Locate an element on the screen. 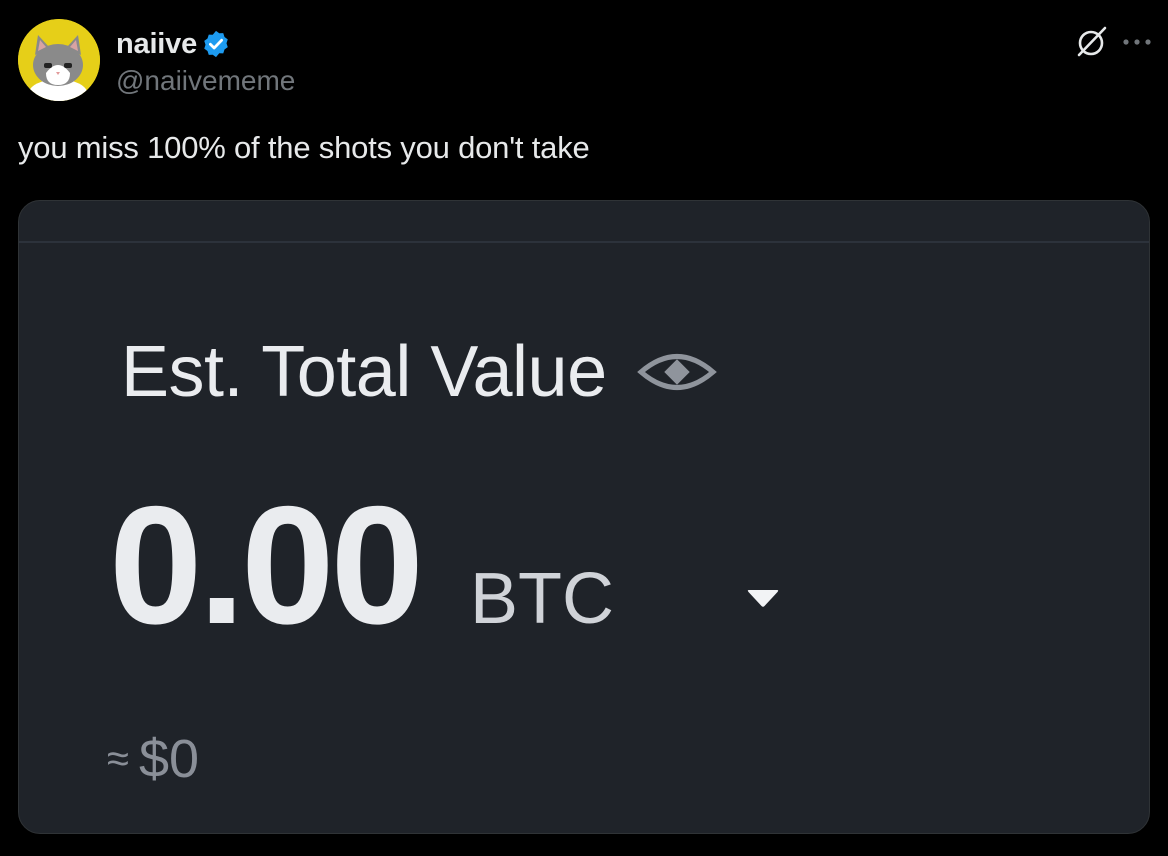 Image resolution: width=1168 pixels, height=856 pixels. caret-down-icon is located at coordinates (763, 598).